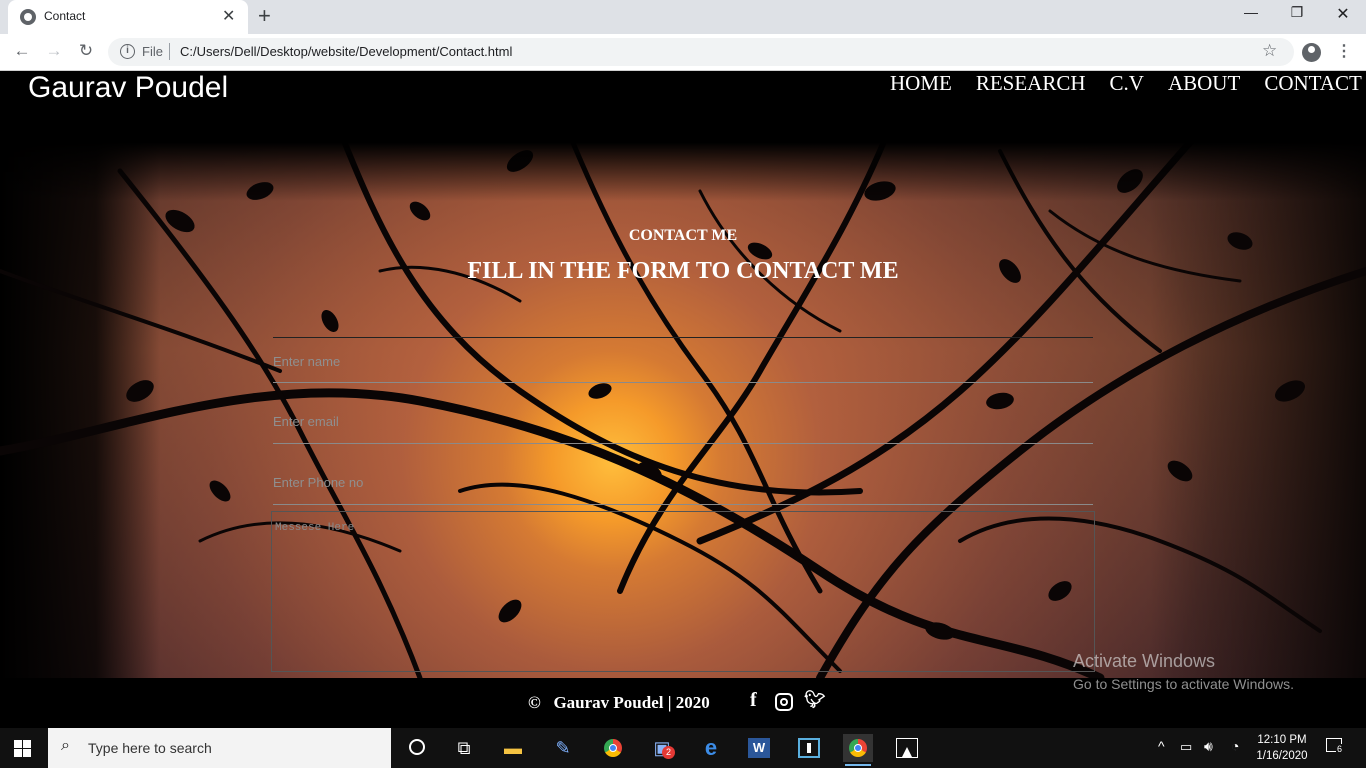  What do you see at coordinates (683, 591) in the screenshot?
I see `message-textarea: Messese Here` at bounding box center [683, 591].